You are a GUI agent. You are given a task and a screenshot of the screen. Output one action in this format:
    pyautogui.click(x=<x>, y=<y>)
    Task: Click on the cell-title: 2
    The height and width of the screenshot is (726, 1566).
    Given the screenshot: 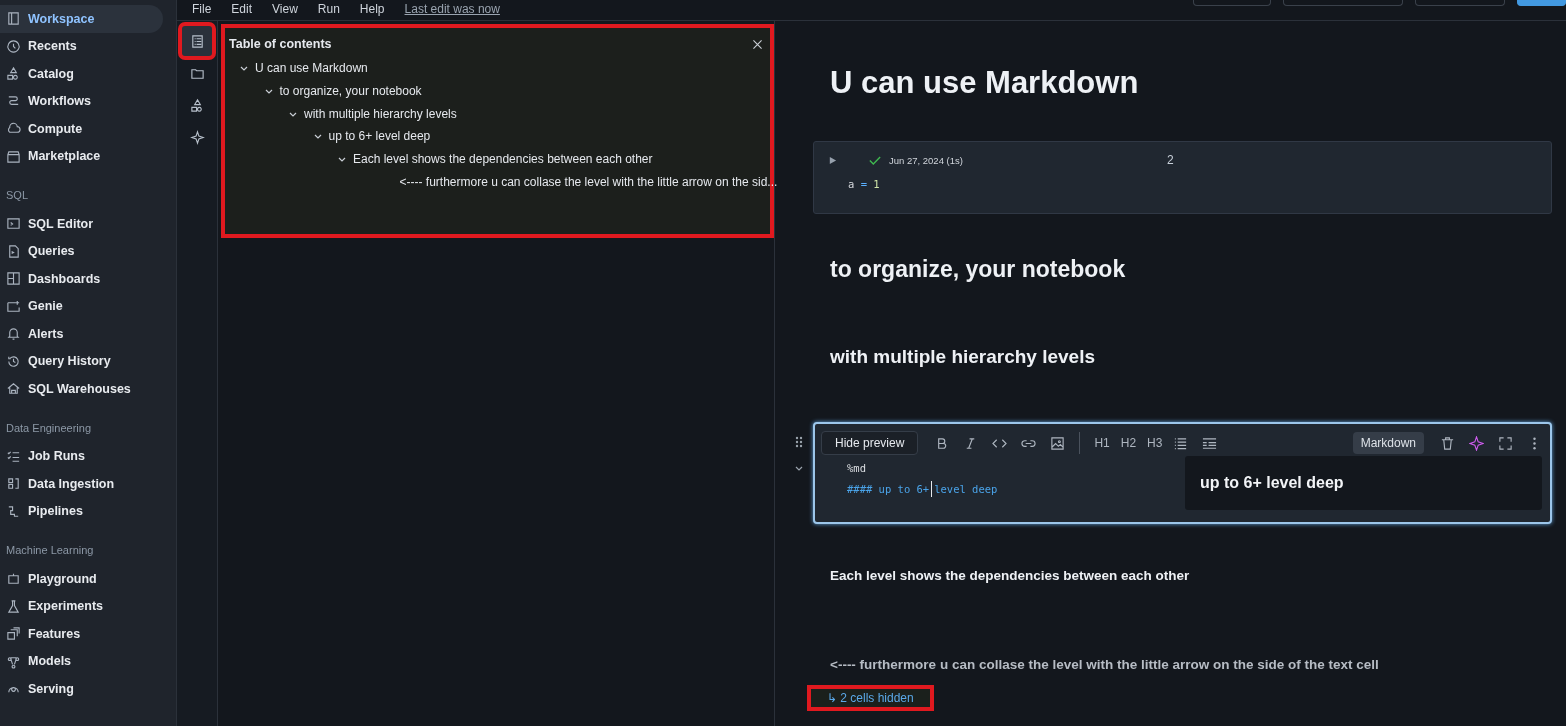 What is the action you would take?
    pyautogui.click(x=1170, y=160)
    